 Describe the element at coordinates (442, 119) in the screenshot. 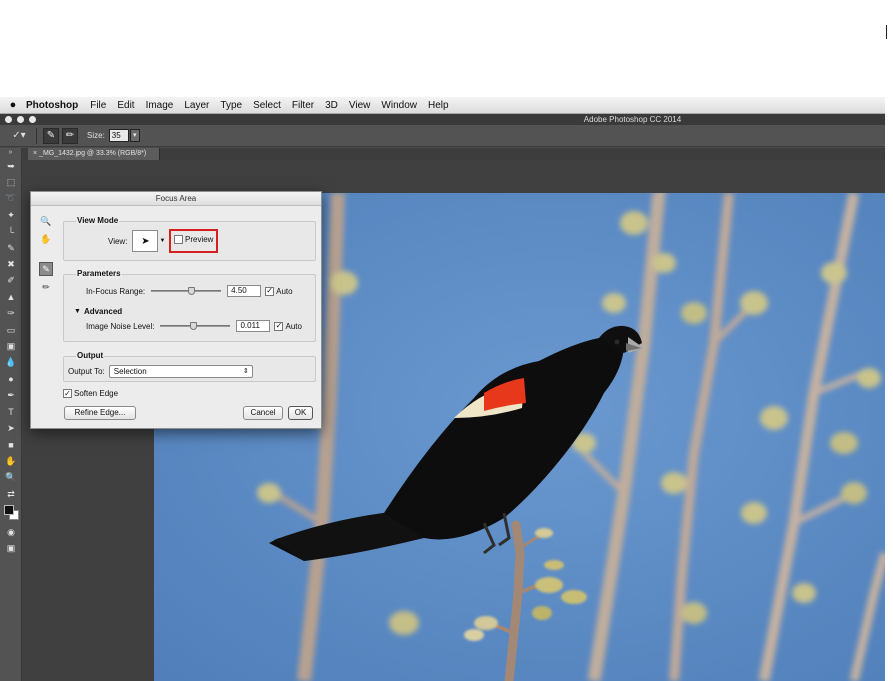

I see `app-title-bar: Adobe Photoshop CC 2014` at that location.